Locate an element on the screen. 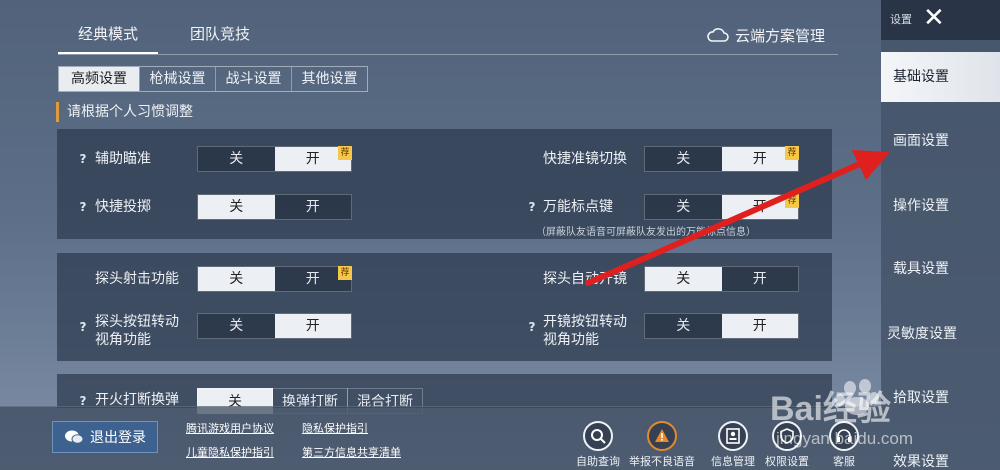 The image size is (1000, 470). watermark-brand: Bai经验 is located at coordinates (830, 408).